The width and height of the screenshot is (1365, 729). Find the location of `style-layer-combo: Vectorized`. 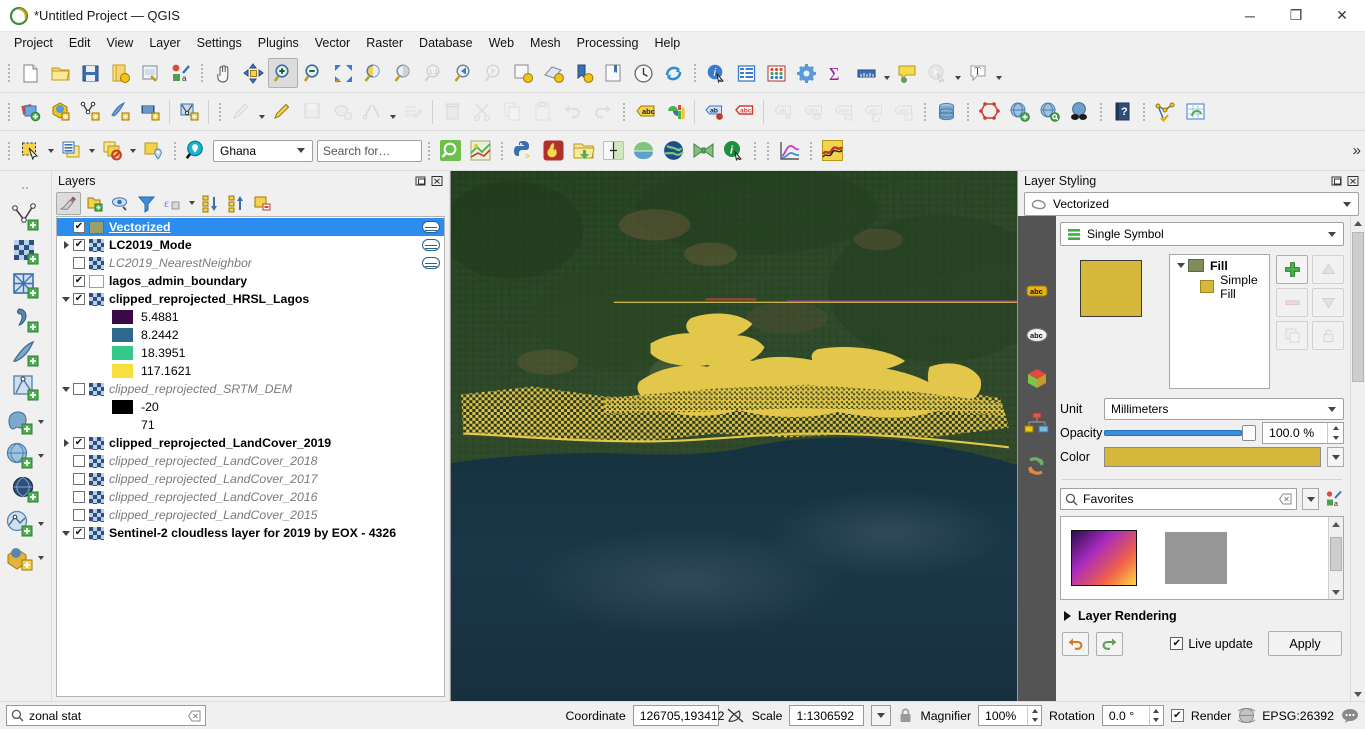

style-layer-combo: Vectorized is located at coordinates (1191, 204).